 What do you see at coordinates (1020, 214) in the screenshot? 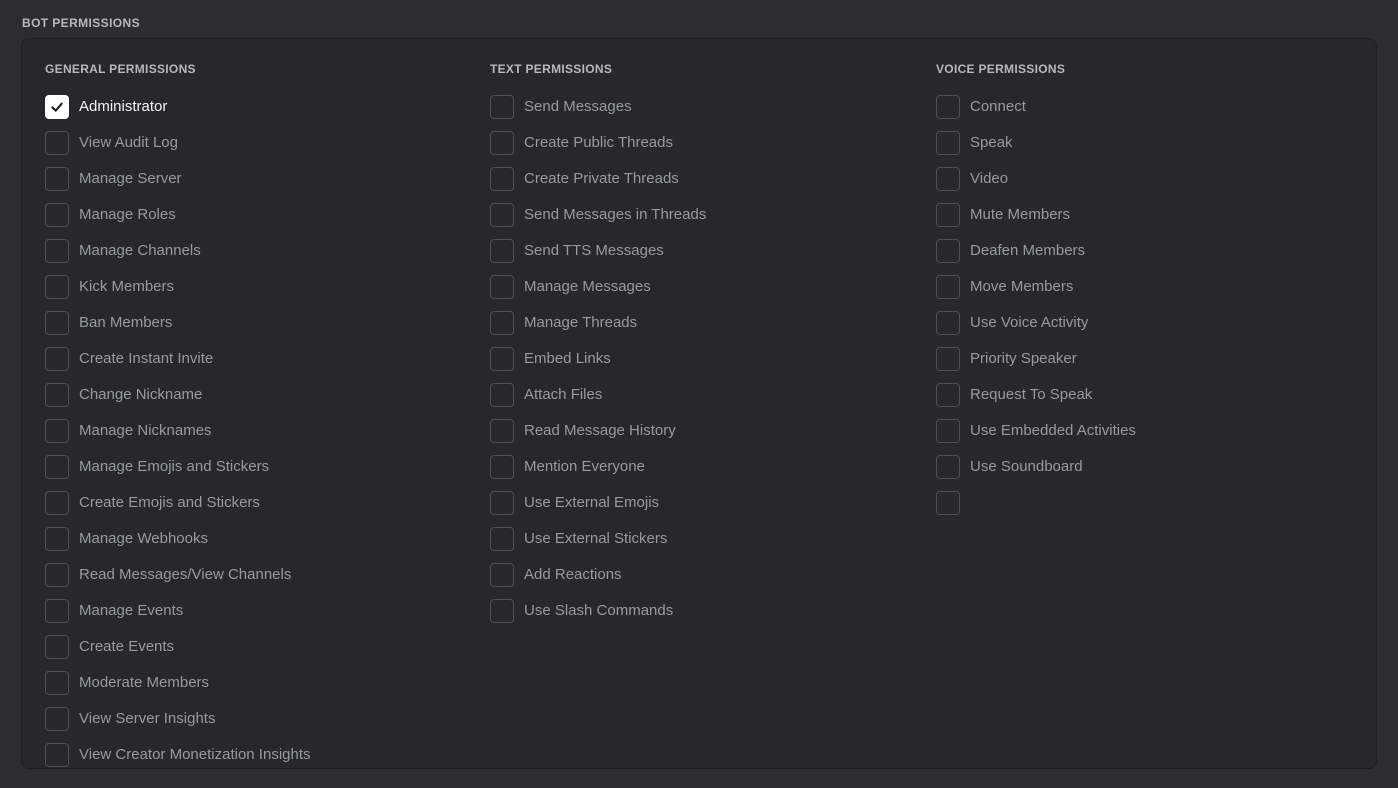
I see `permission-label: Mute Members` at bounding box center [1020, 214].